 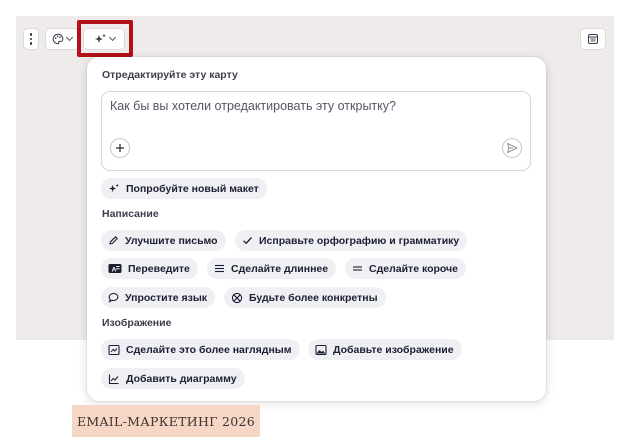 What do you see at coordinates (280, 268) in the screenshot?
I see `chip-label: Сделайте длиннее` at bounding box center [280, 268].